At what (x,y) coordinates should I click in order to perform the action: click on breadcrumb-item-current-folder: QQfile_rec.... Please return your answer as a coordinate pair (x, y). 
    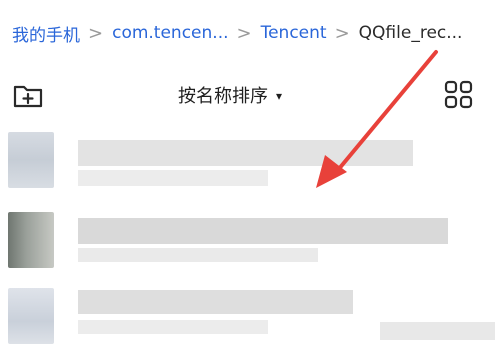
    Looking at the image, I should click on (410, 33).